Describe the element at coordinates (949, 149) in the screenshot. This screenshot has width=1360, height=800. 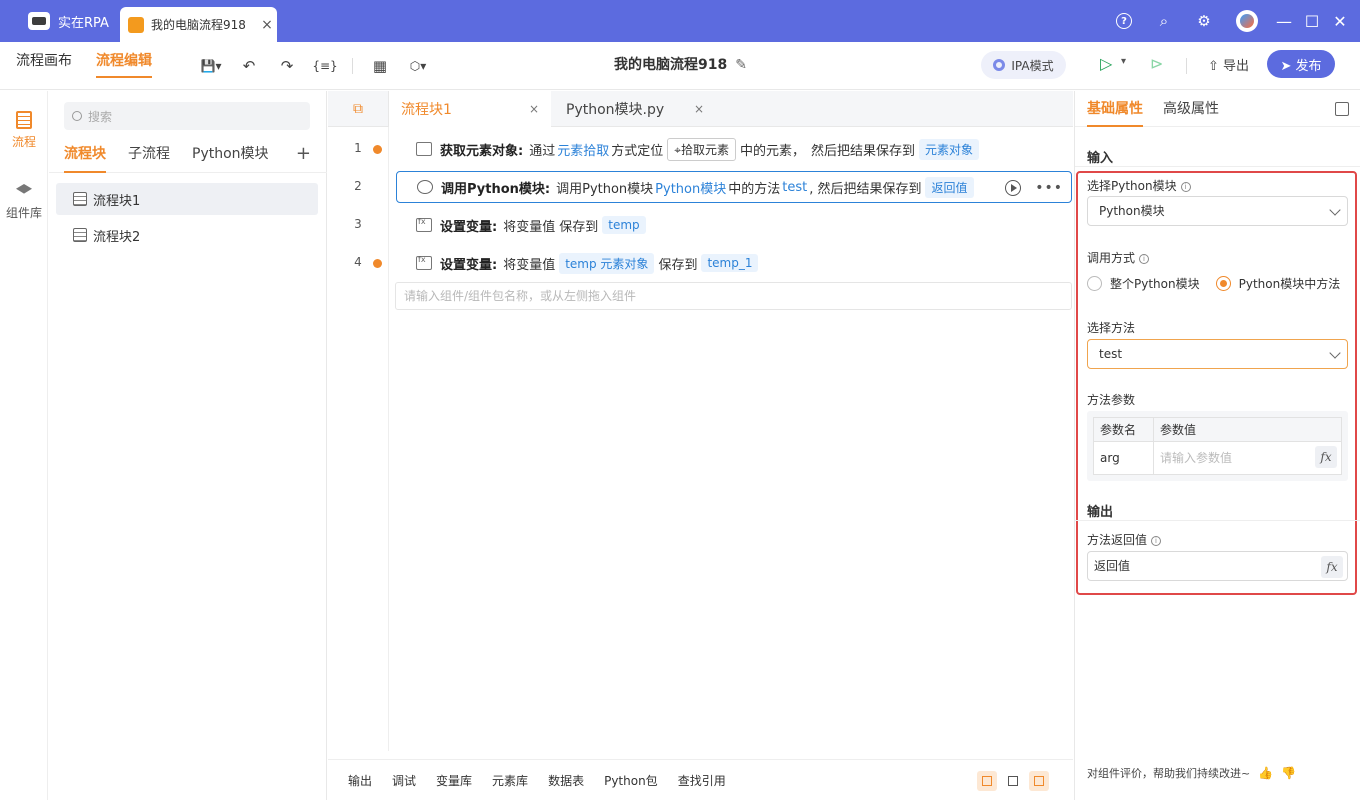
I see `variable-chip: 元素对象` at that location.